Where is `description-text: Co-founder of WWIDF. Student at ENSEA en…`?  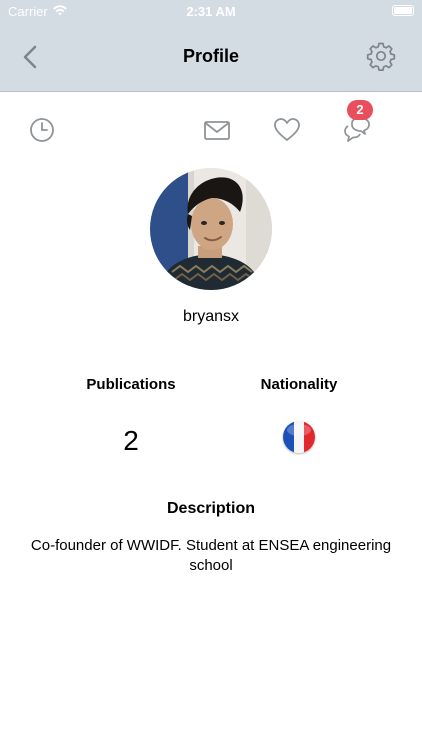 description-text: Co-founder of WWIDF. Student at ENSEA en… is located at coordinates (211, 555).